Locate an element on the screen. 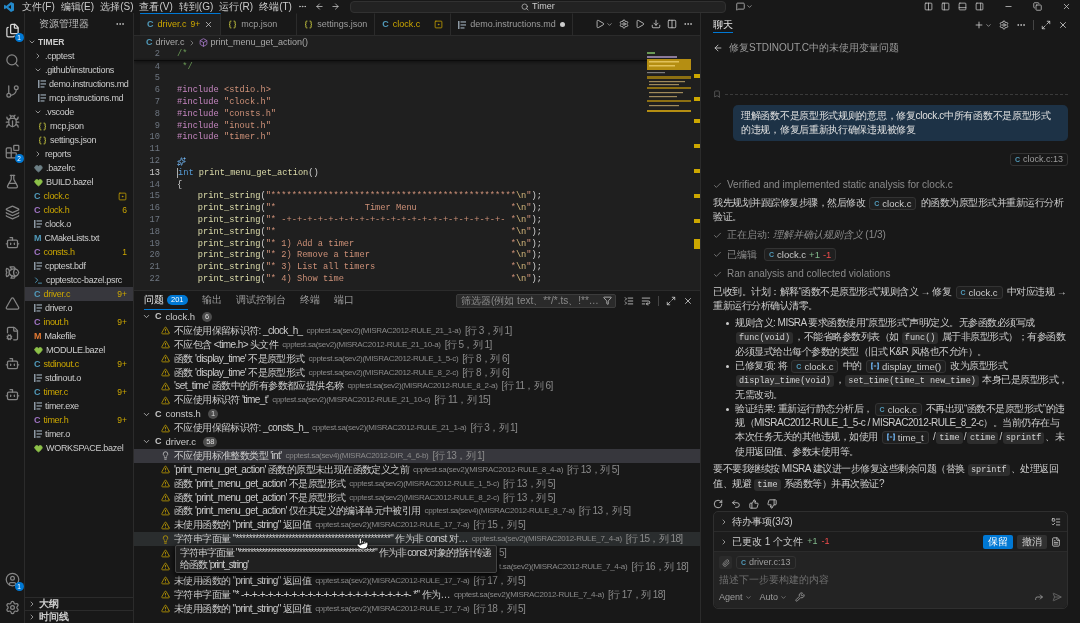 This screenshot has height=623, width=1080. plus-icon is located at coordinates (979, 25).